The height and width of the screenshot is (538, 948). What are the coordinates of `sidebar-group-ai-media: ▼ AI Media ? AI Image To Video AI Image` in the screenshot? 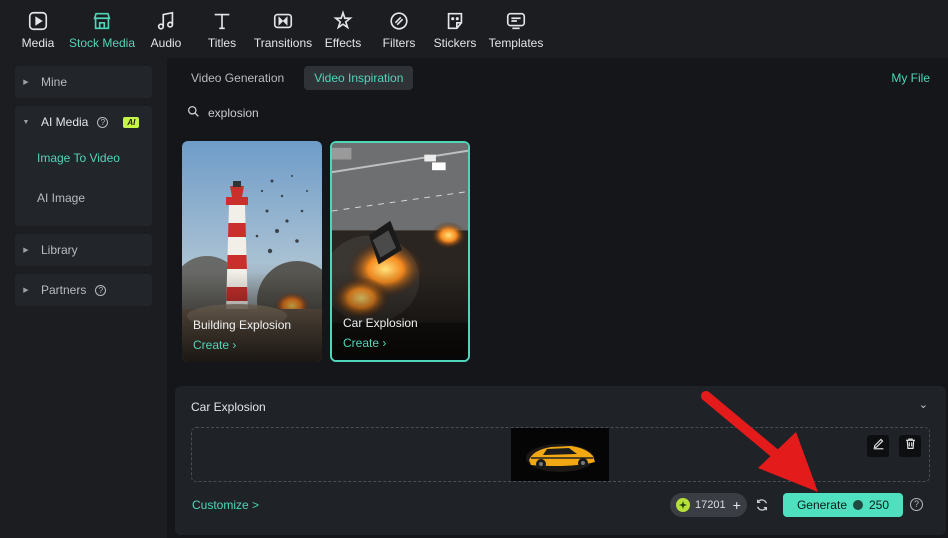 It's located at (83, 166).